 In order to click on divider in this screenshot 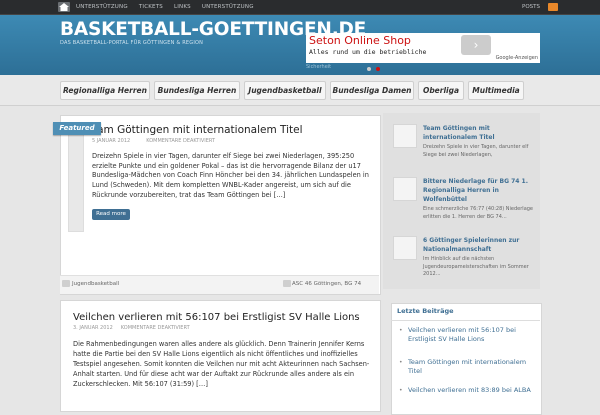, I will do `click(465, 320)`.